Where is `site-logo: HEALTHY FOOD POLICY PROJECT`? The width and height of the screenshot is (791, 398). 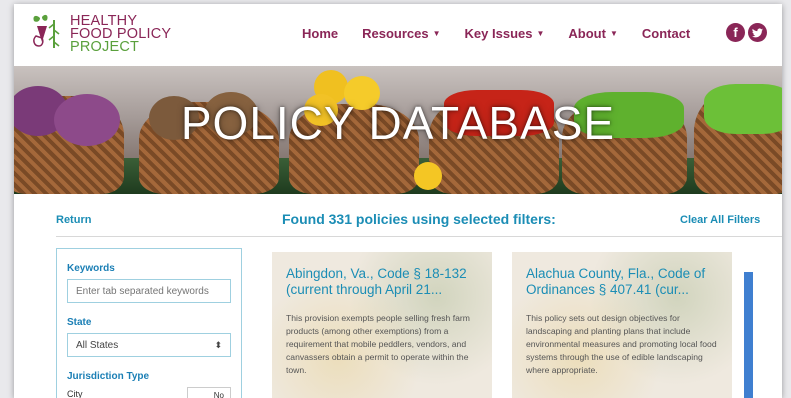
site-logo: HEALTHY FOOD POLICY PROJECT is located at coordinates (115, 35).